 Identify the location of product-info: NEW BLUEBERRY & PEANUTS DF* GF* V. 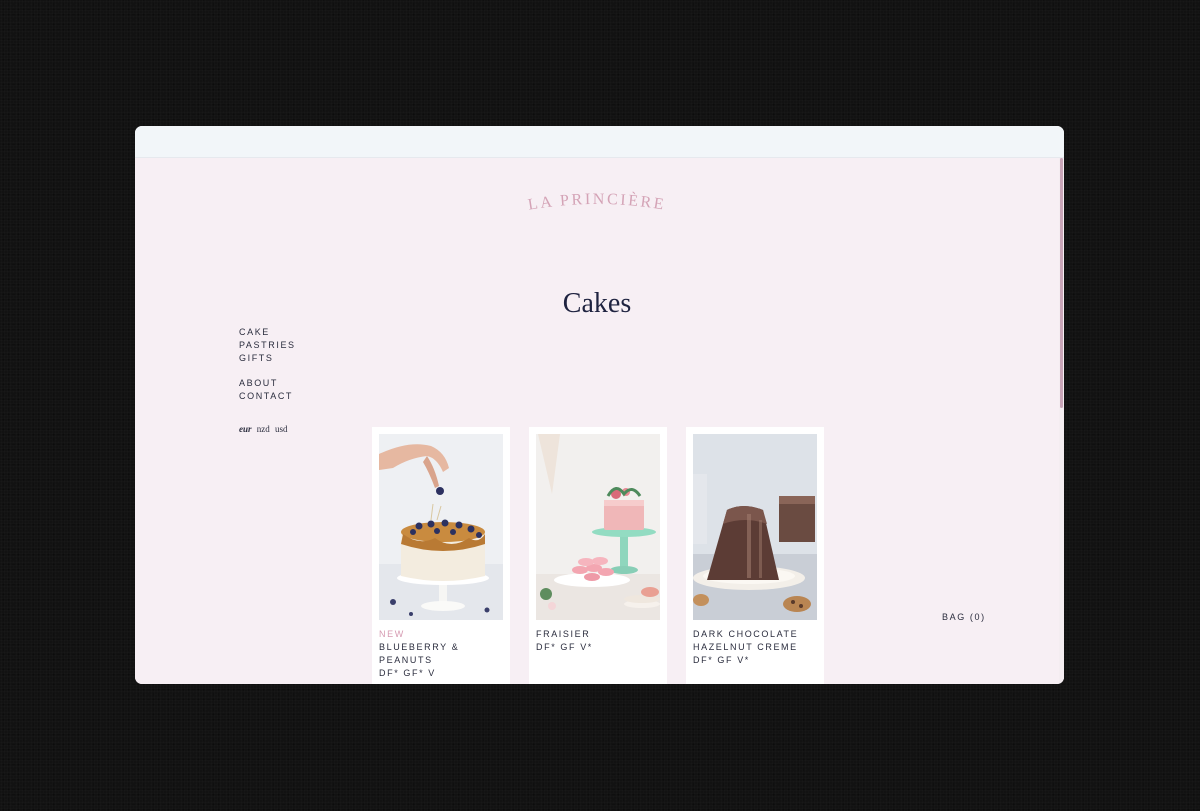
(441, 654).